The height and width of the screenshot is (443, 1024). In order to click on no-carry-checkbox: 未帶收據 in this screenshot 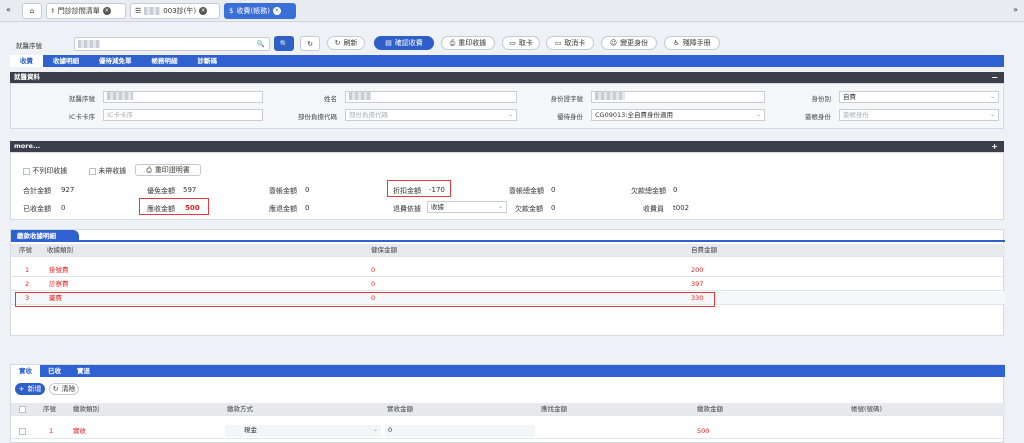, I will do `click(107, 171)`.